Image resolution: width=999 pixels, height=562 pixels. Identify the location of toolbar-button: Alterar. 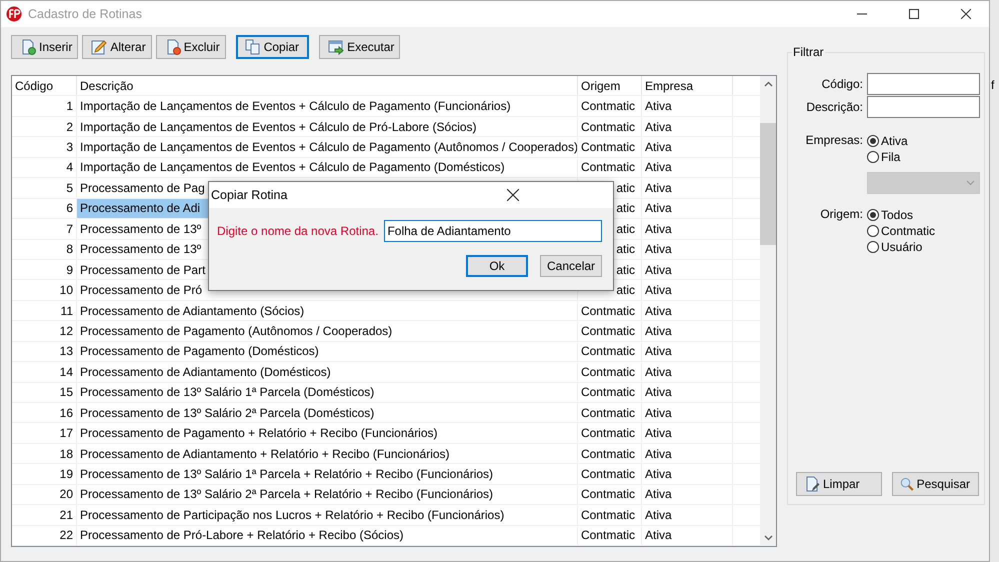
(117, 47).